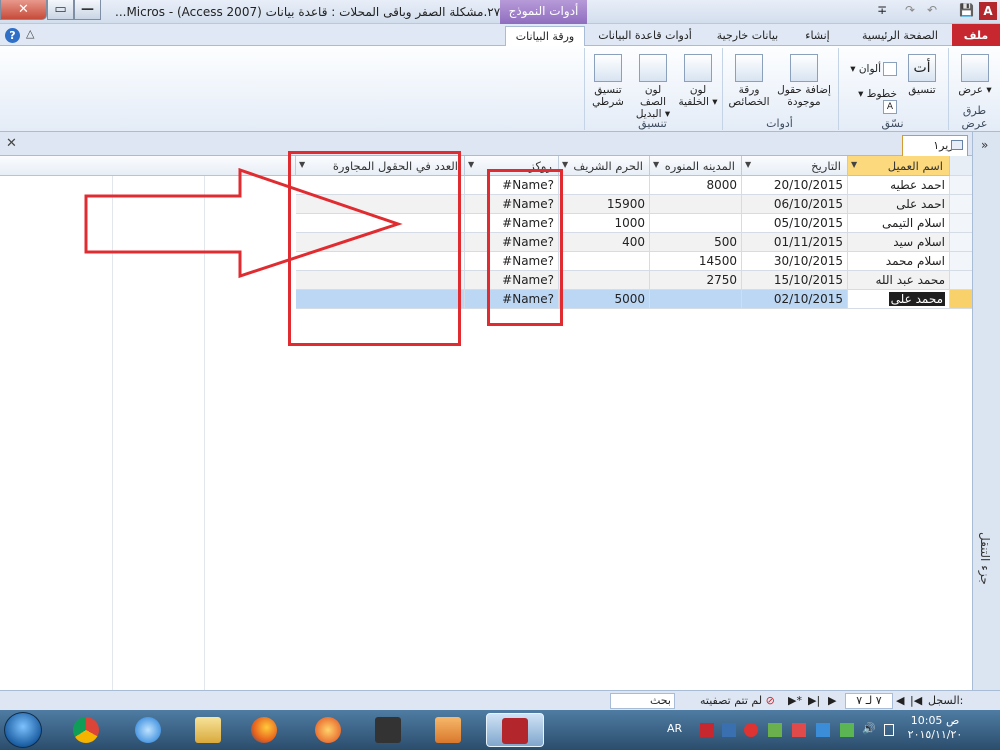 Image resolution: width=1000 pixels, height=750 pixels. Describe the element at coordinates (961, 166) in the screenshot. I see `select-all-corner` at that location.